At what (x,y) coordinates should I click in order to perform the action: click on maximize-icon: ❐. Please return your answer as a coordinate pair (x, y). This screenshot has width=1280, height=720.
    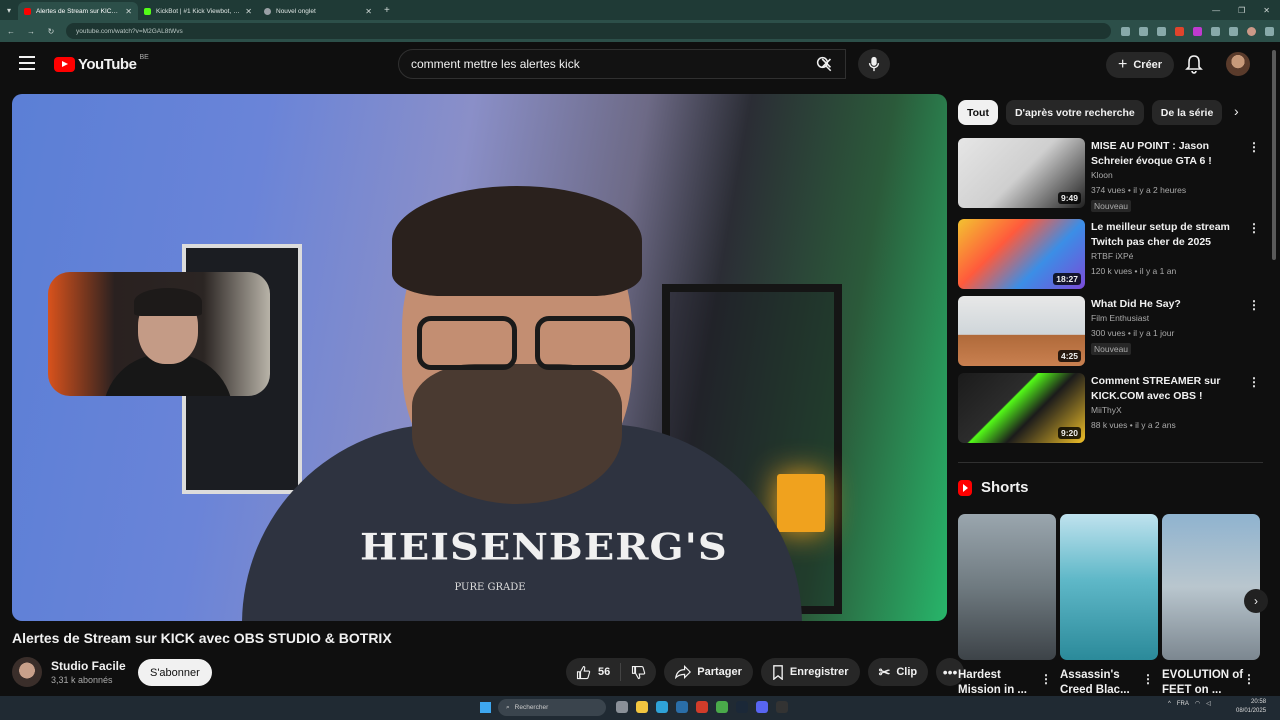
    Looking at the image, I should click on (1241, 10).